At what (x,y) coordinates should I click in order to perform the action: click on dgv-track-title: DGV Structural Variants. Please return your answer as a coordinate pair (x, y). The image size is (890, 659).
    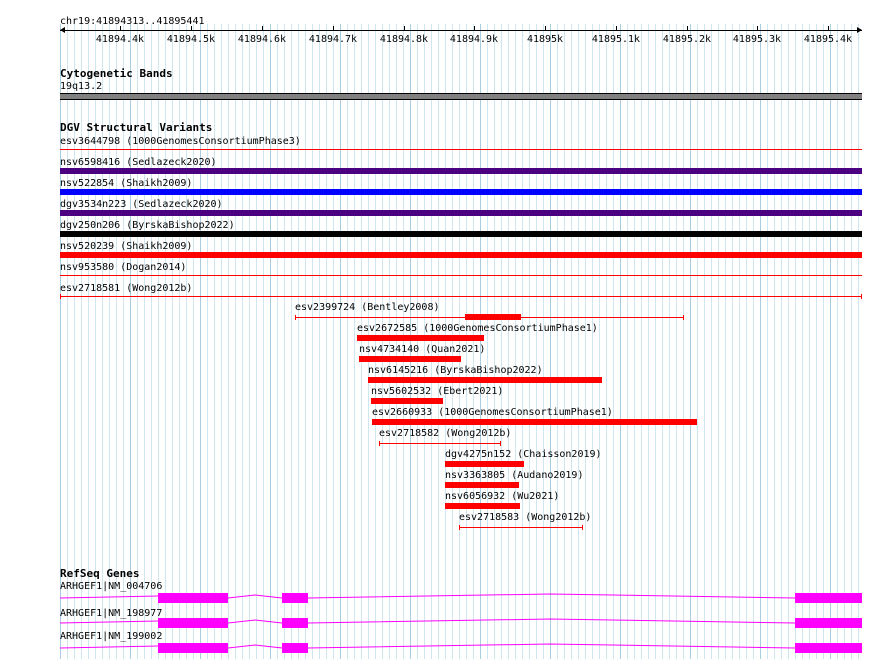
    Looking at the image, I should click on (136, 128).